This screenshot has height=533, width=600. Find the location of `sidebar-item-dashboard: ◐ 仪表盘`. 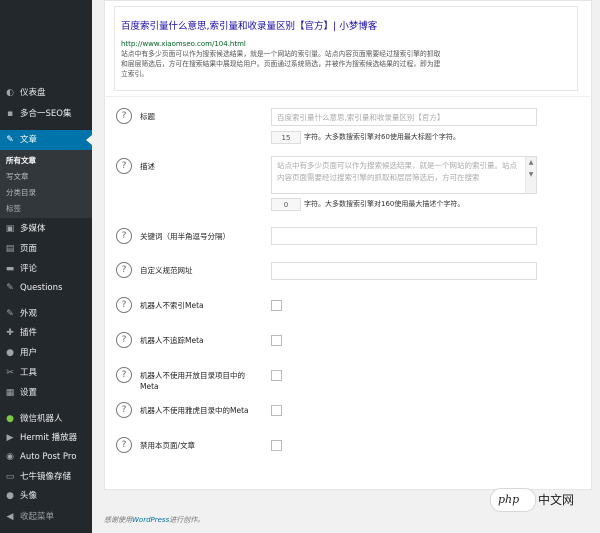

sidebar-item-dashboard: ◐ 仪表盘 is located at coordinates (46, 93).